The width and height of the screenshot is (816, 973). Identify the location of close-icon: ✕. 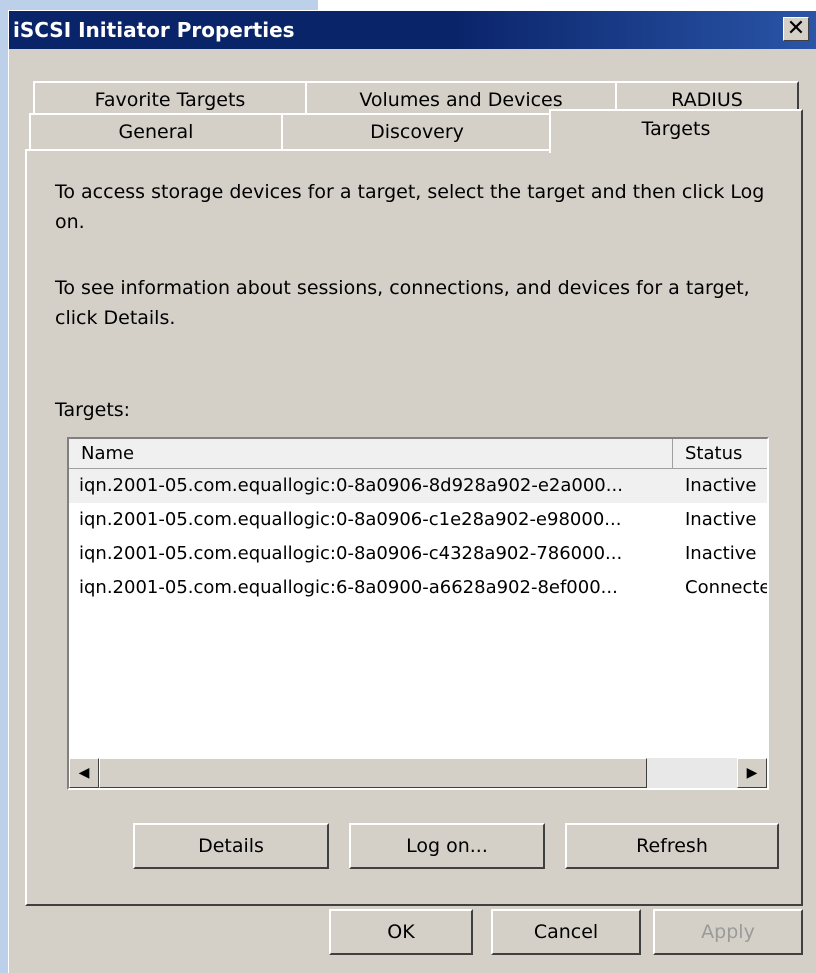
(796, 29).